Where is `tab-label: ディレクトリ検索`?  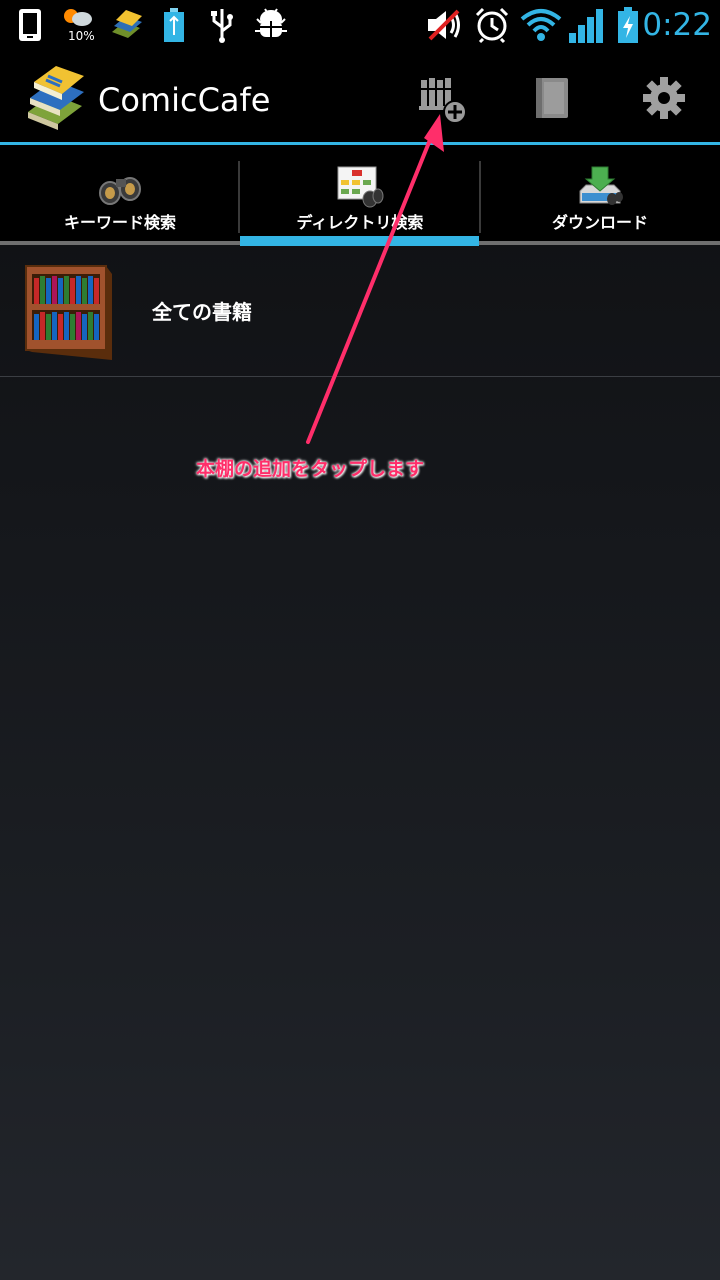 tab-label: ディレクトリ検索 is located at coordinates (360, 222).